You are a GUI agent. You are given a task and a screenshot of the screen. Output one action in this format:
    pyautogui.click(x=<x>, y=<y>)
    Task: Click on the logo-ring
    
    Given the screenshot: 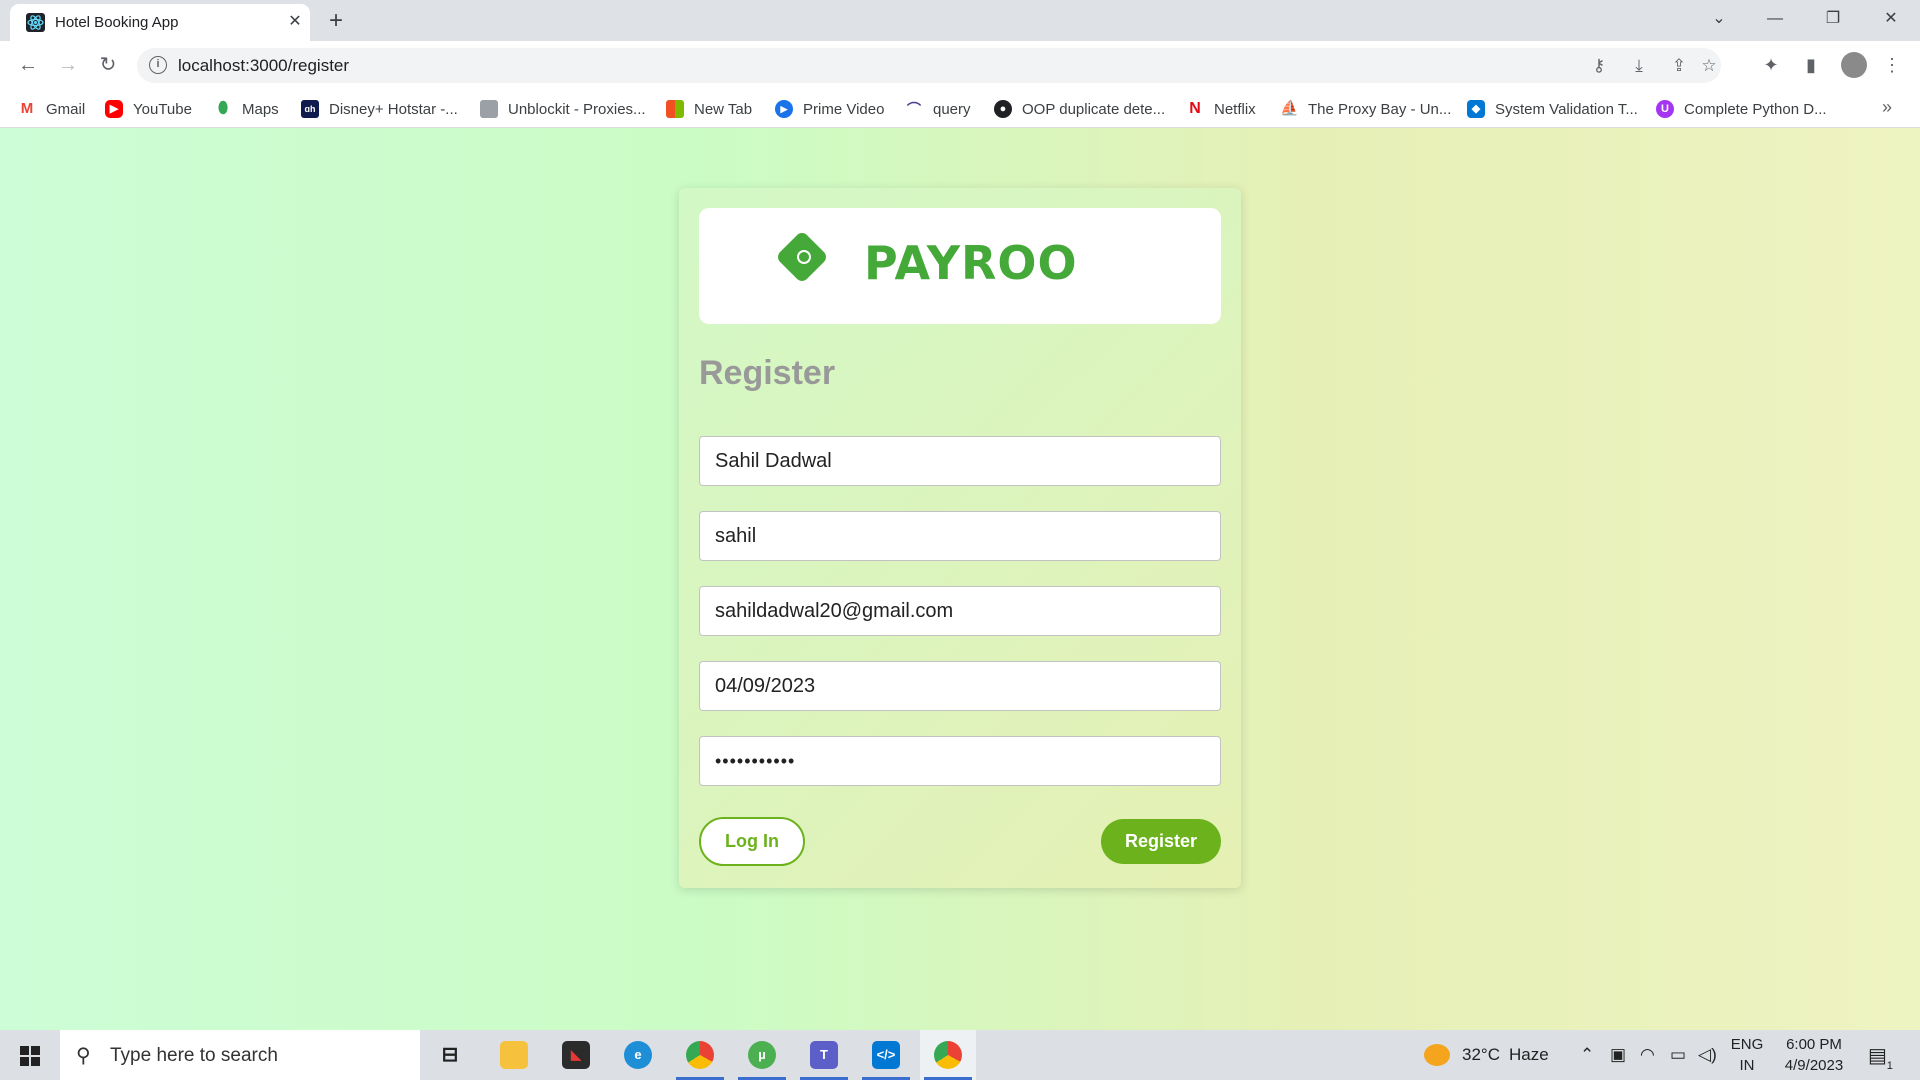 What is the action you would take?
    pyautogui.click(x=804, y=257)
    